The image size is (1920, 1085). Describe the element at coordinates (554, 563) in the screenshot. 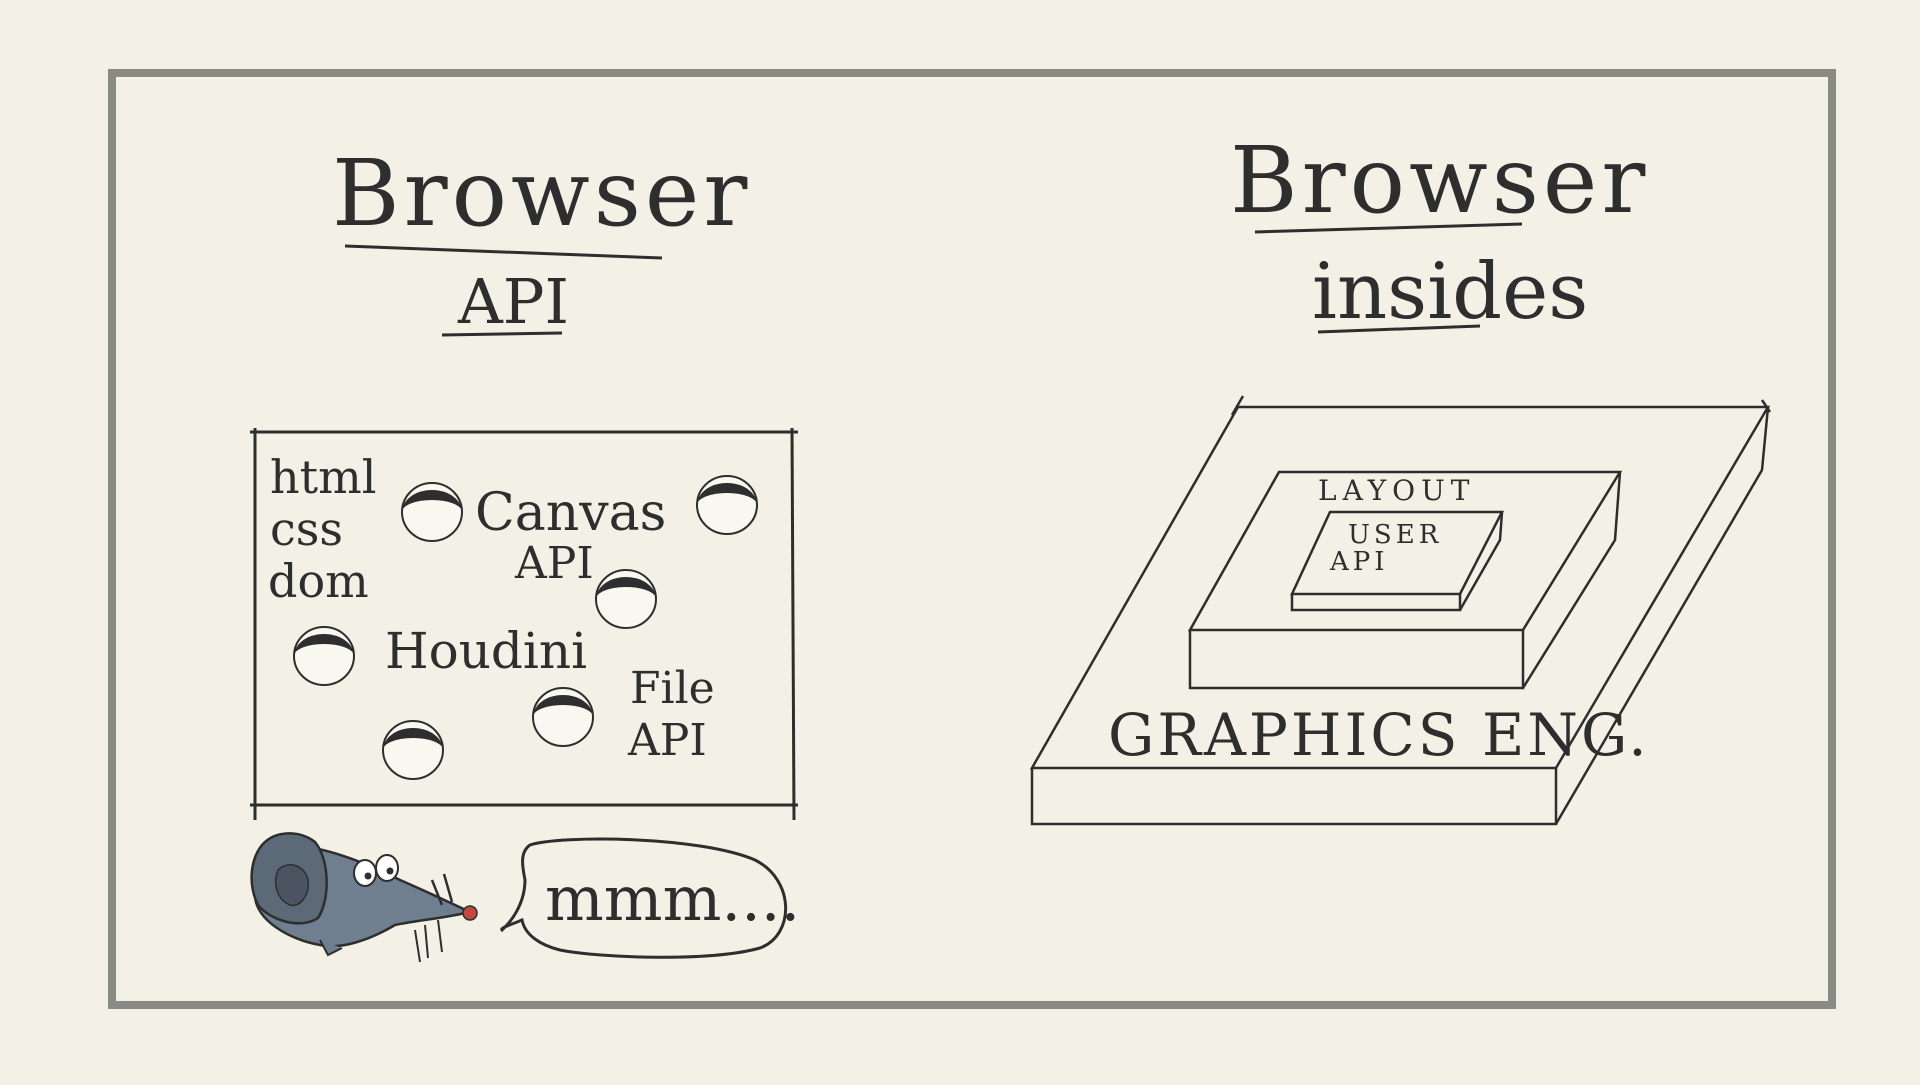

I see `label-canvas-api: API` at that location.